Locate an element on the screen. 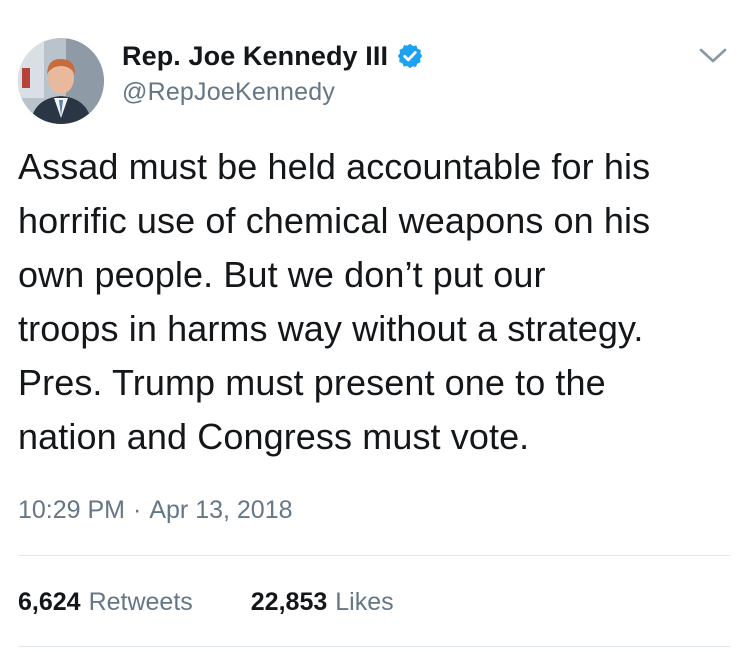 This screenshot has width=750, height=652. display-name: Rep. Joe Kennedy III is located at coordinates (255, 56).